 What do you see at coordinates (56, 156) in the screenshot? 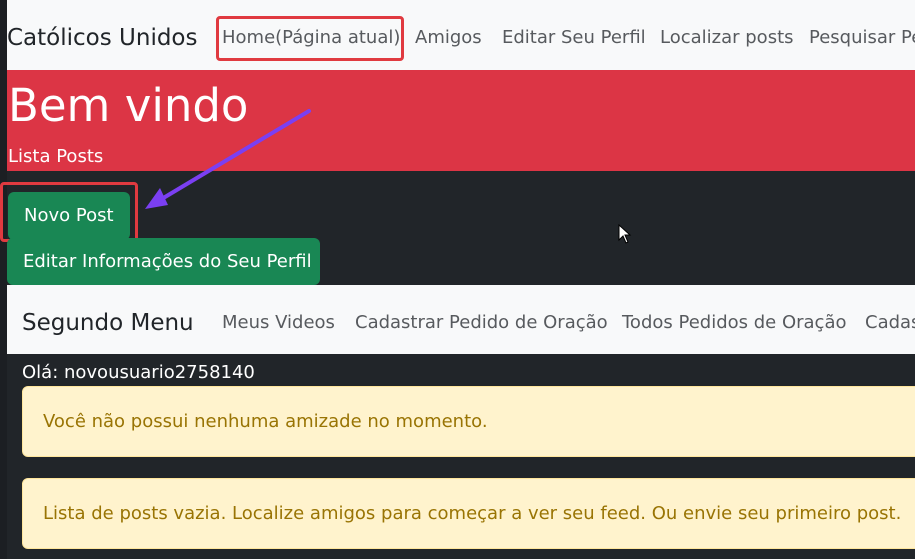
I see `page-subtitle: Lista Posts` at bounding box center [56, 156].